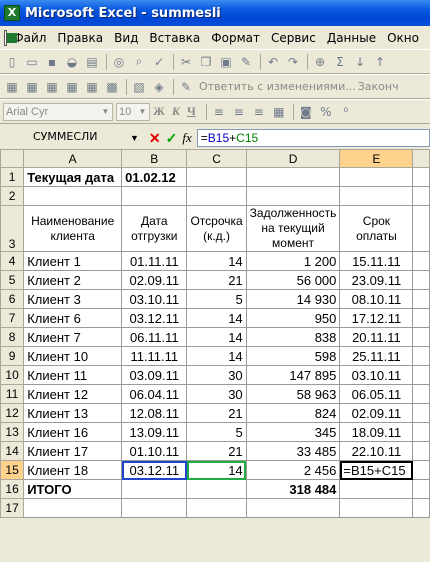  I want to click on cell-debt: 838, so click(293, 337).